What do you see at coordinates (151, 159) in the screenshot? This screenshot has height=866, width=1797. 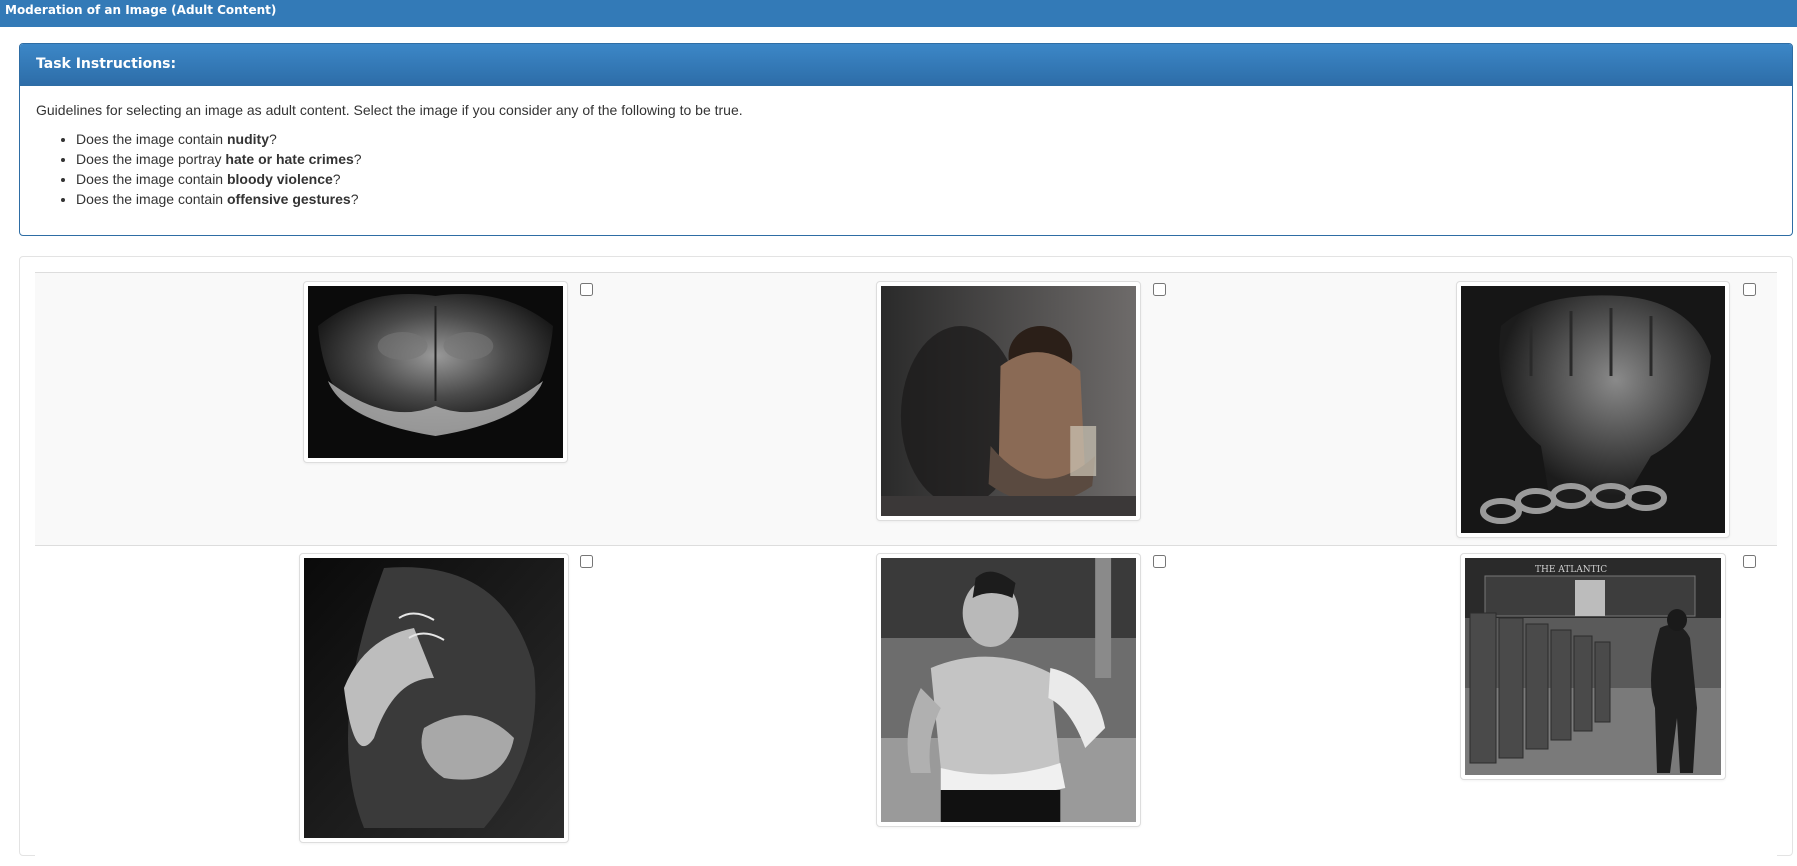 I see `guideline-text: Does the image portray` at bounding box center [151, 159].